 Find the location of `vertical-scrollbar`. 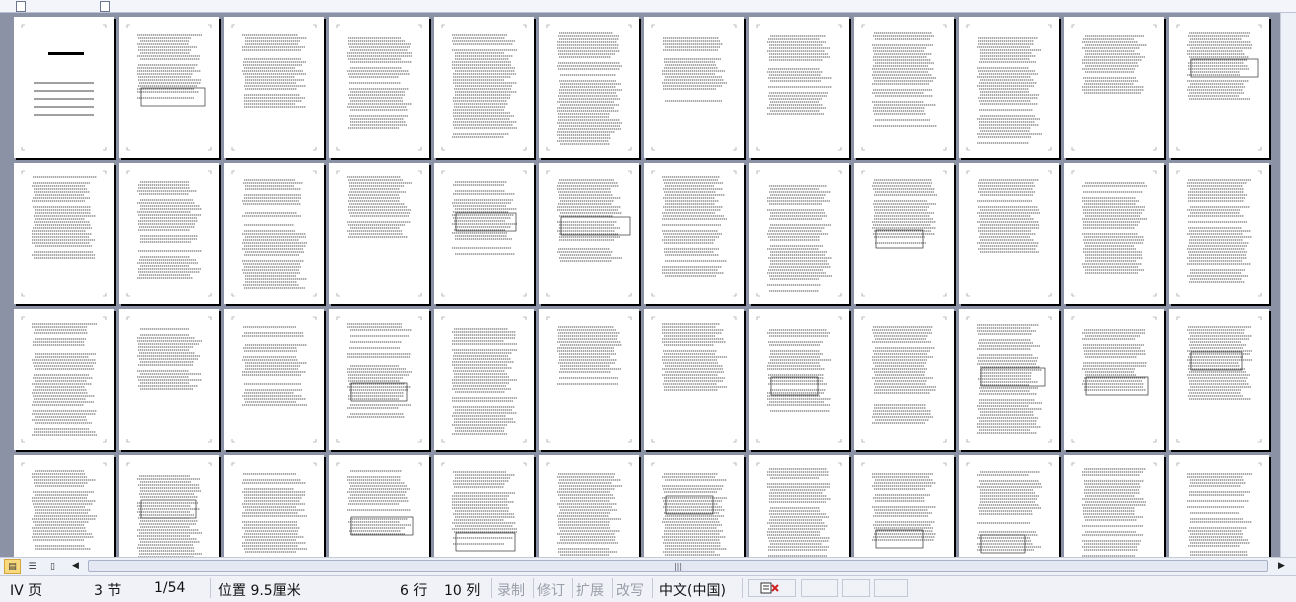

vertical-scrollbar is located at coordinates (1288, 285).